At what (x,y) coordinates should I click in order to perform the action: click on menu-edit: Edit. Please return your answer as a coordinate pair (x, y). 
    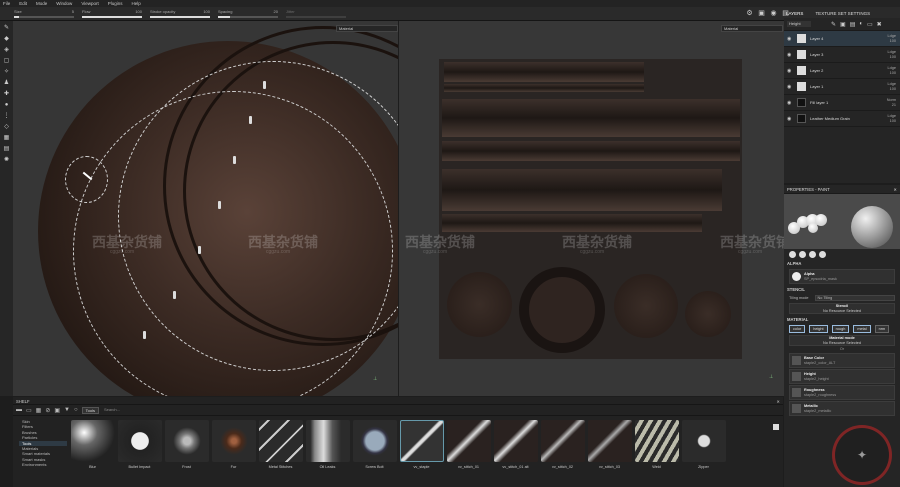
    Looking at the image, I should click on (23, 3).